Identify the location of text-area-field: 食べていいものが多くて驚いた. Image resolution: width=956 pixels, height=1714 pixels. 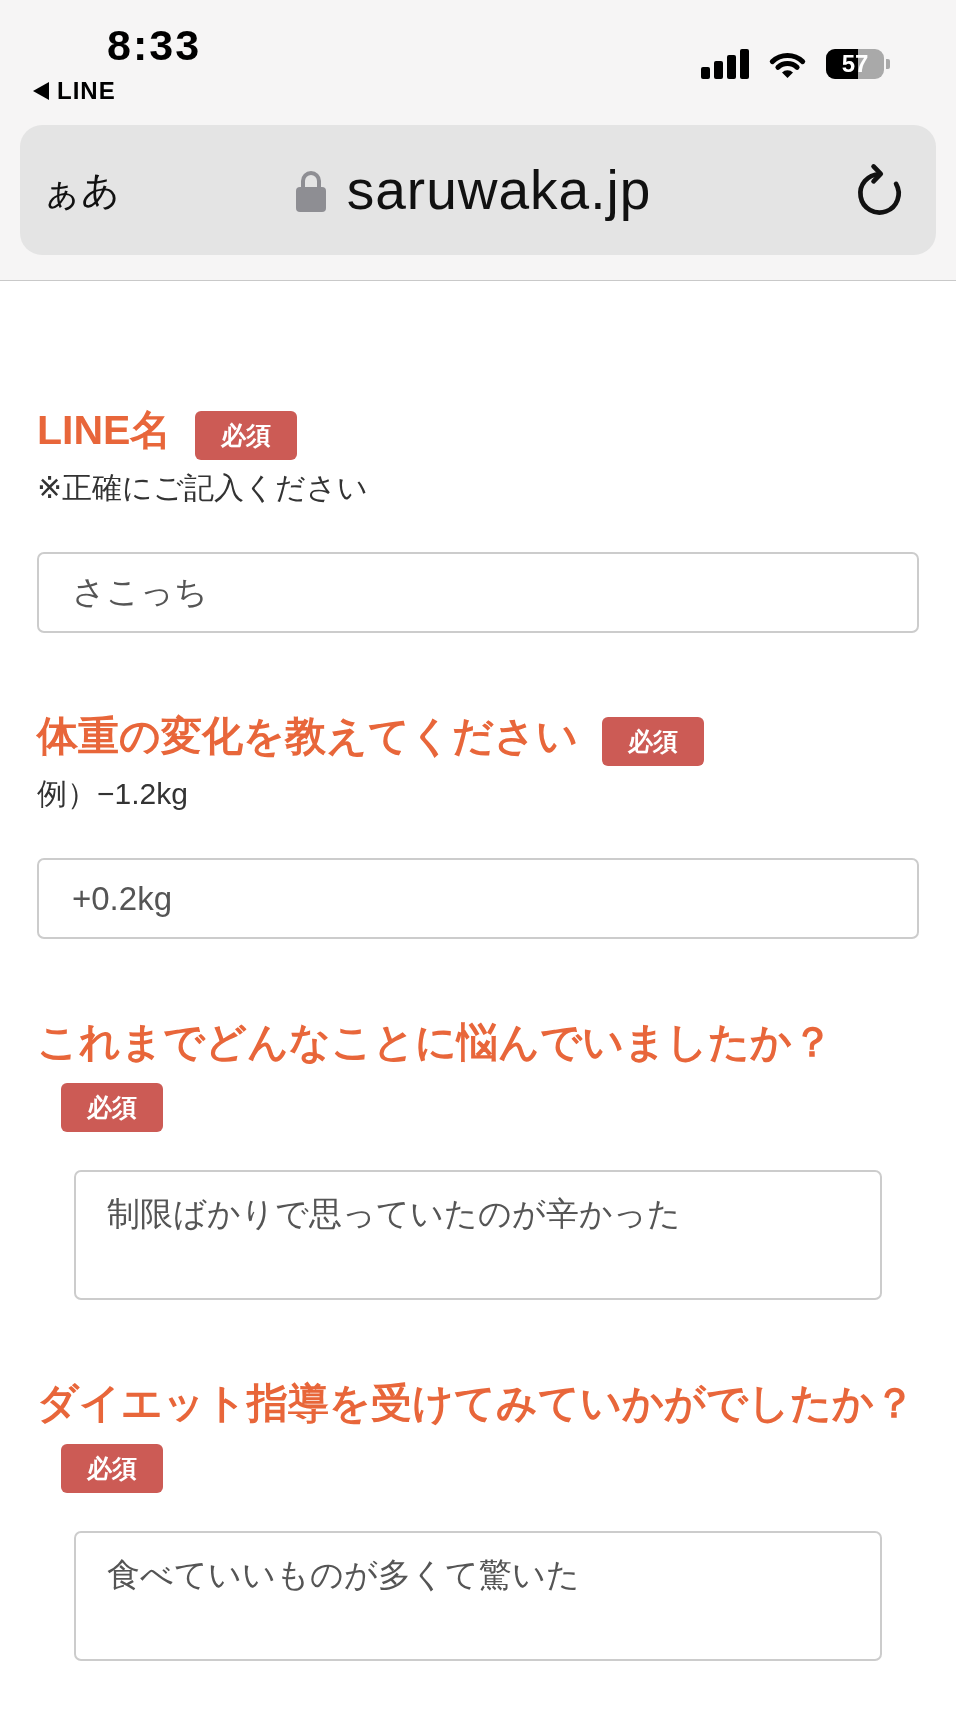
(478, 1596).